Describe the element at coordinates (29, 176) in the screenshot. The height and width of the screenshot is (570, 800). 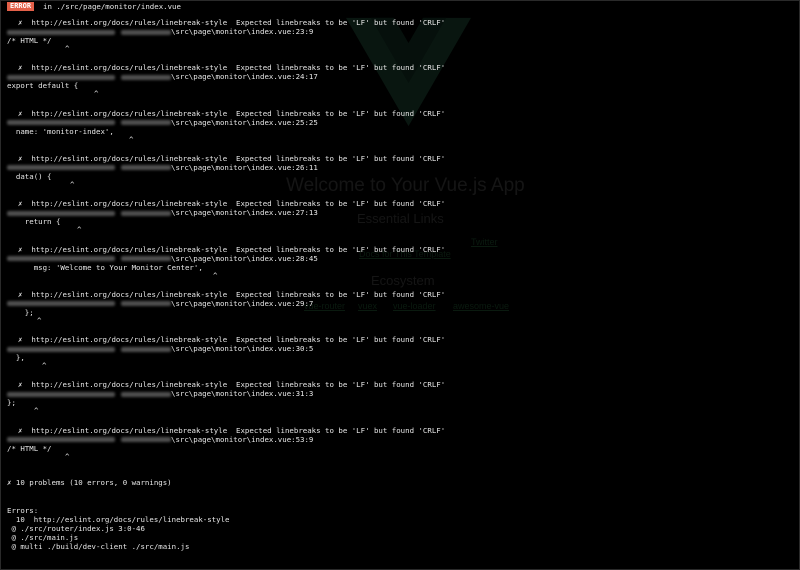
I see `code-snippet: data() {` at that location.